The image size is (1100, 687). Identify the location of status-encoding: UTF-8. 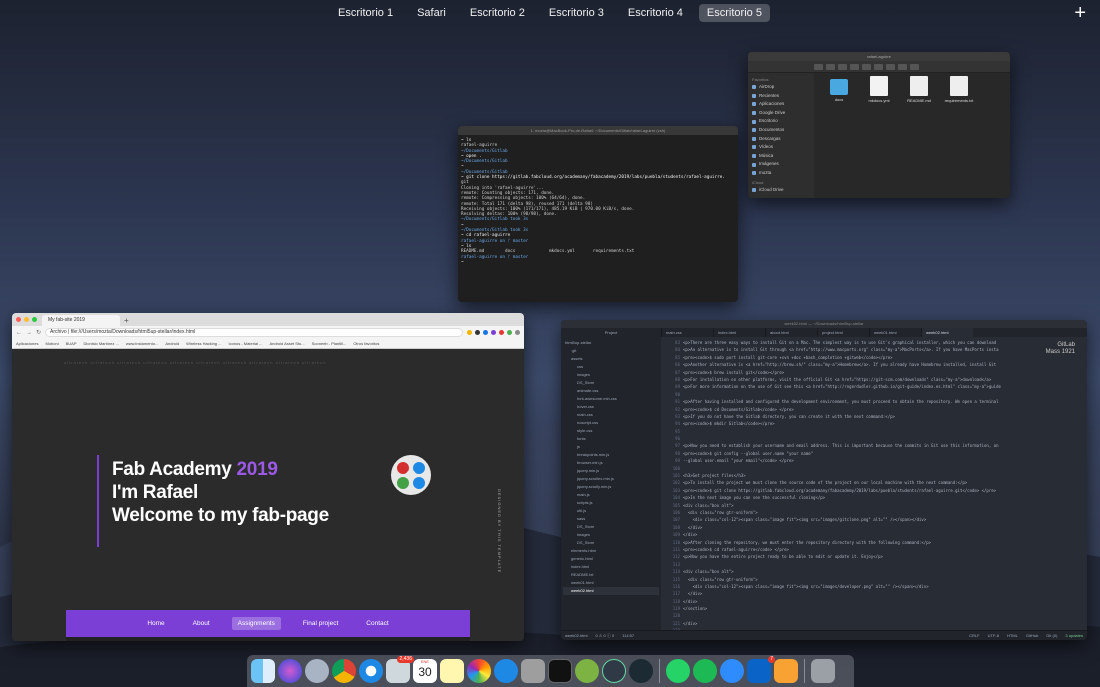
(993, 635).